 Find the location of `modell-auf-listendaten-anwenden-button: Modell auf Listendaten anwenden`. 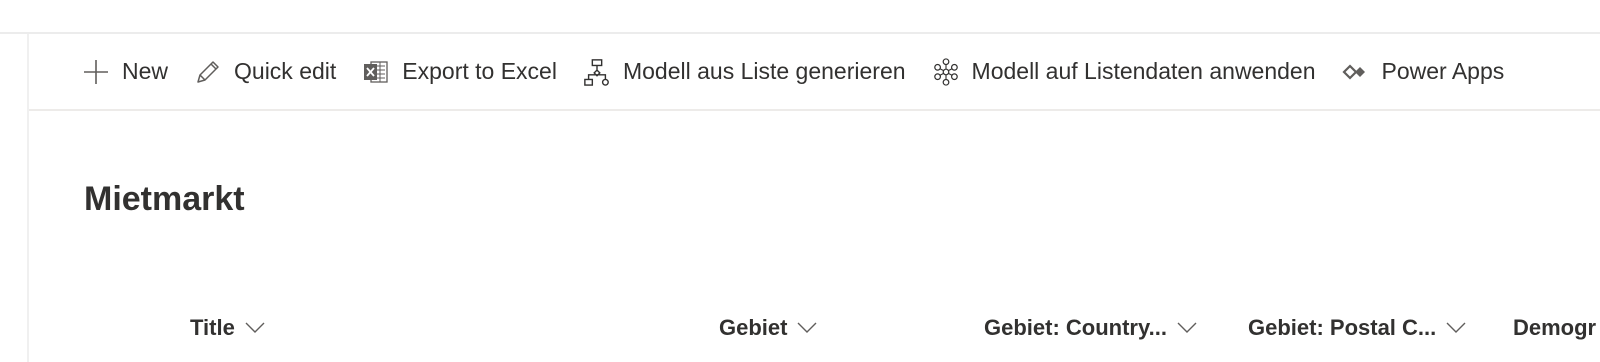

modell-auf-listendaten-anwenden-button: Modell auf Listendaten anwenden is located at coordinates (1124, 72).